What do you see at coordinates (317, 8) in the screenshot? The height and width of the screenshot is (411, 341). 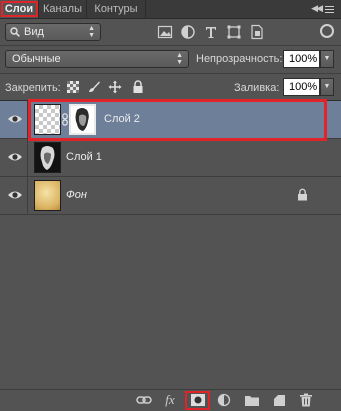 I see `collapse-icon: ◀◀` at bounding box center [317, 8].